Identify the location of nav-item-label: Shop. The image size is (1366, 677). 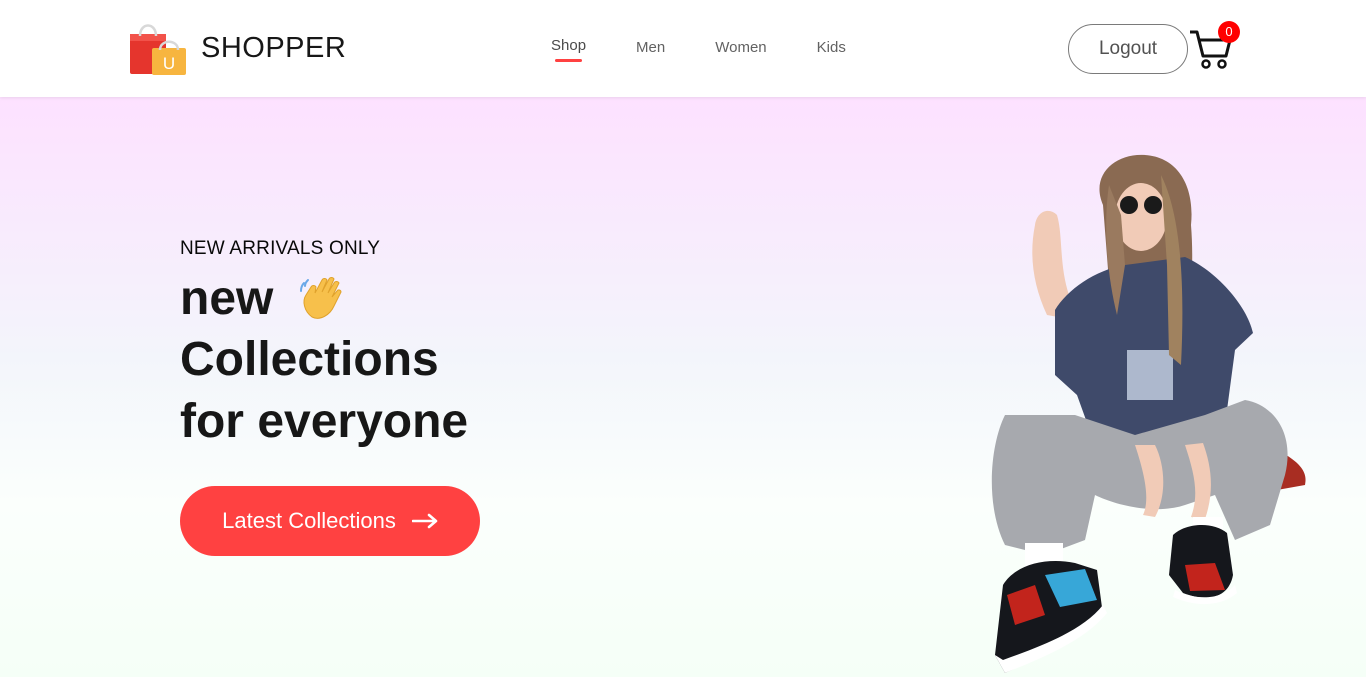
(569, 45).